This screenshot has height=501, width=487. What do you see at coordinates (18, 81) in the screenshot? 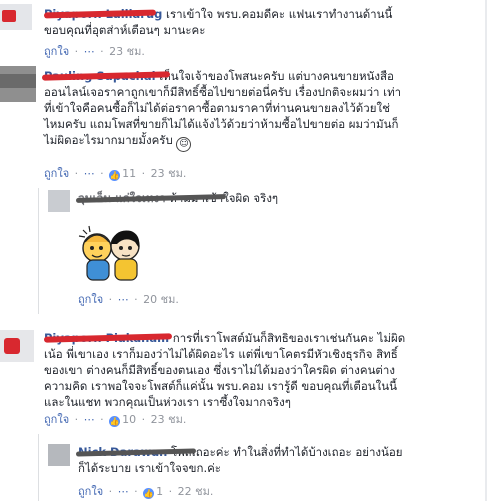
I see `avatar-redaction` at bounding box center [18, 81].